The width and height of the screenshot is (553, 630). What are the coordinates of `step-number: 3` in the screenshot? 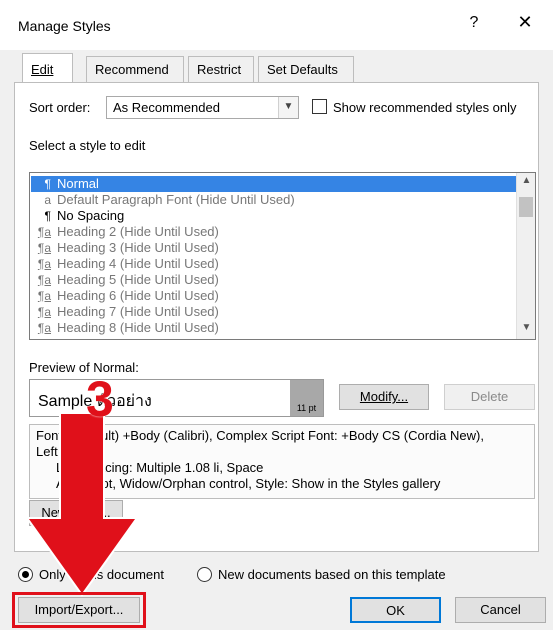 It's located at (100, 399).